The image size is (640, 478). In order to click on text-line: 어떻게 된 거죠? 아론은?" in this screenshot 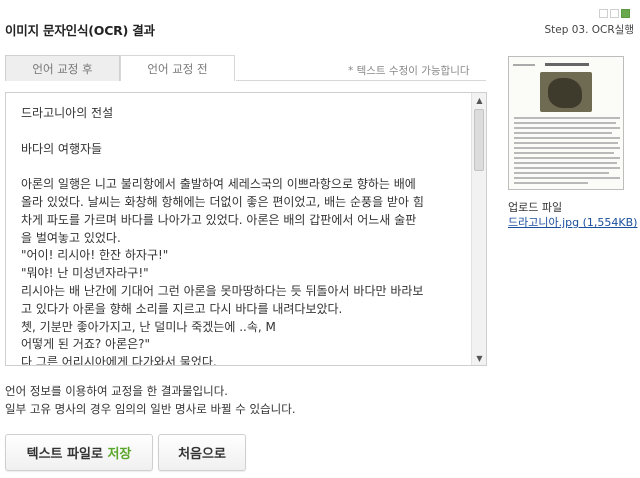, I will do `click(86, 344)`.